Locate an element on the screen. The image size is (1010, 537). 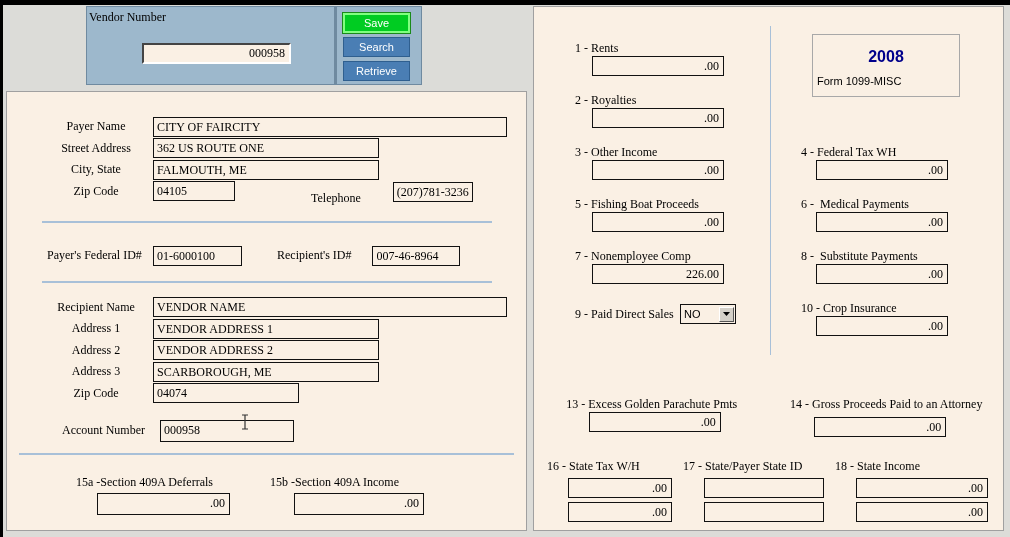
field-label: 2 - Royalties is located at coordinates (606, 100).